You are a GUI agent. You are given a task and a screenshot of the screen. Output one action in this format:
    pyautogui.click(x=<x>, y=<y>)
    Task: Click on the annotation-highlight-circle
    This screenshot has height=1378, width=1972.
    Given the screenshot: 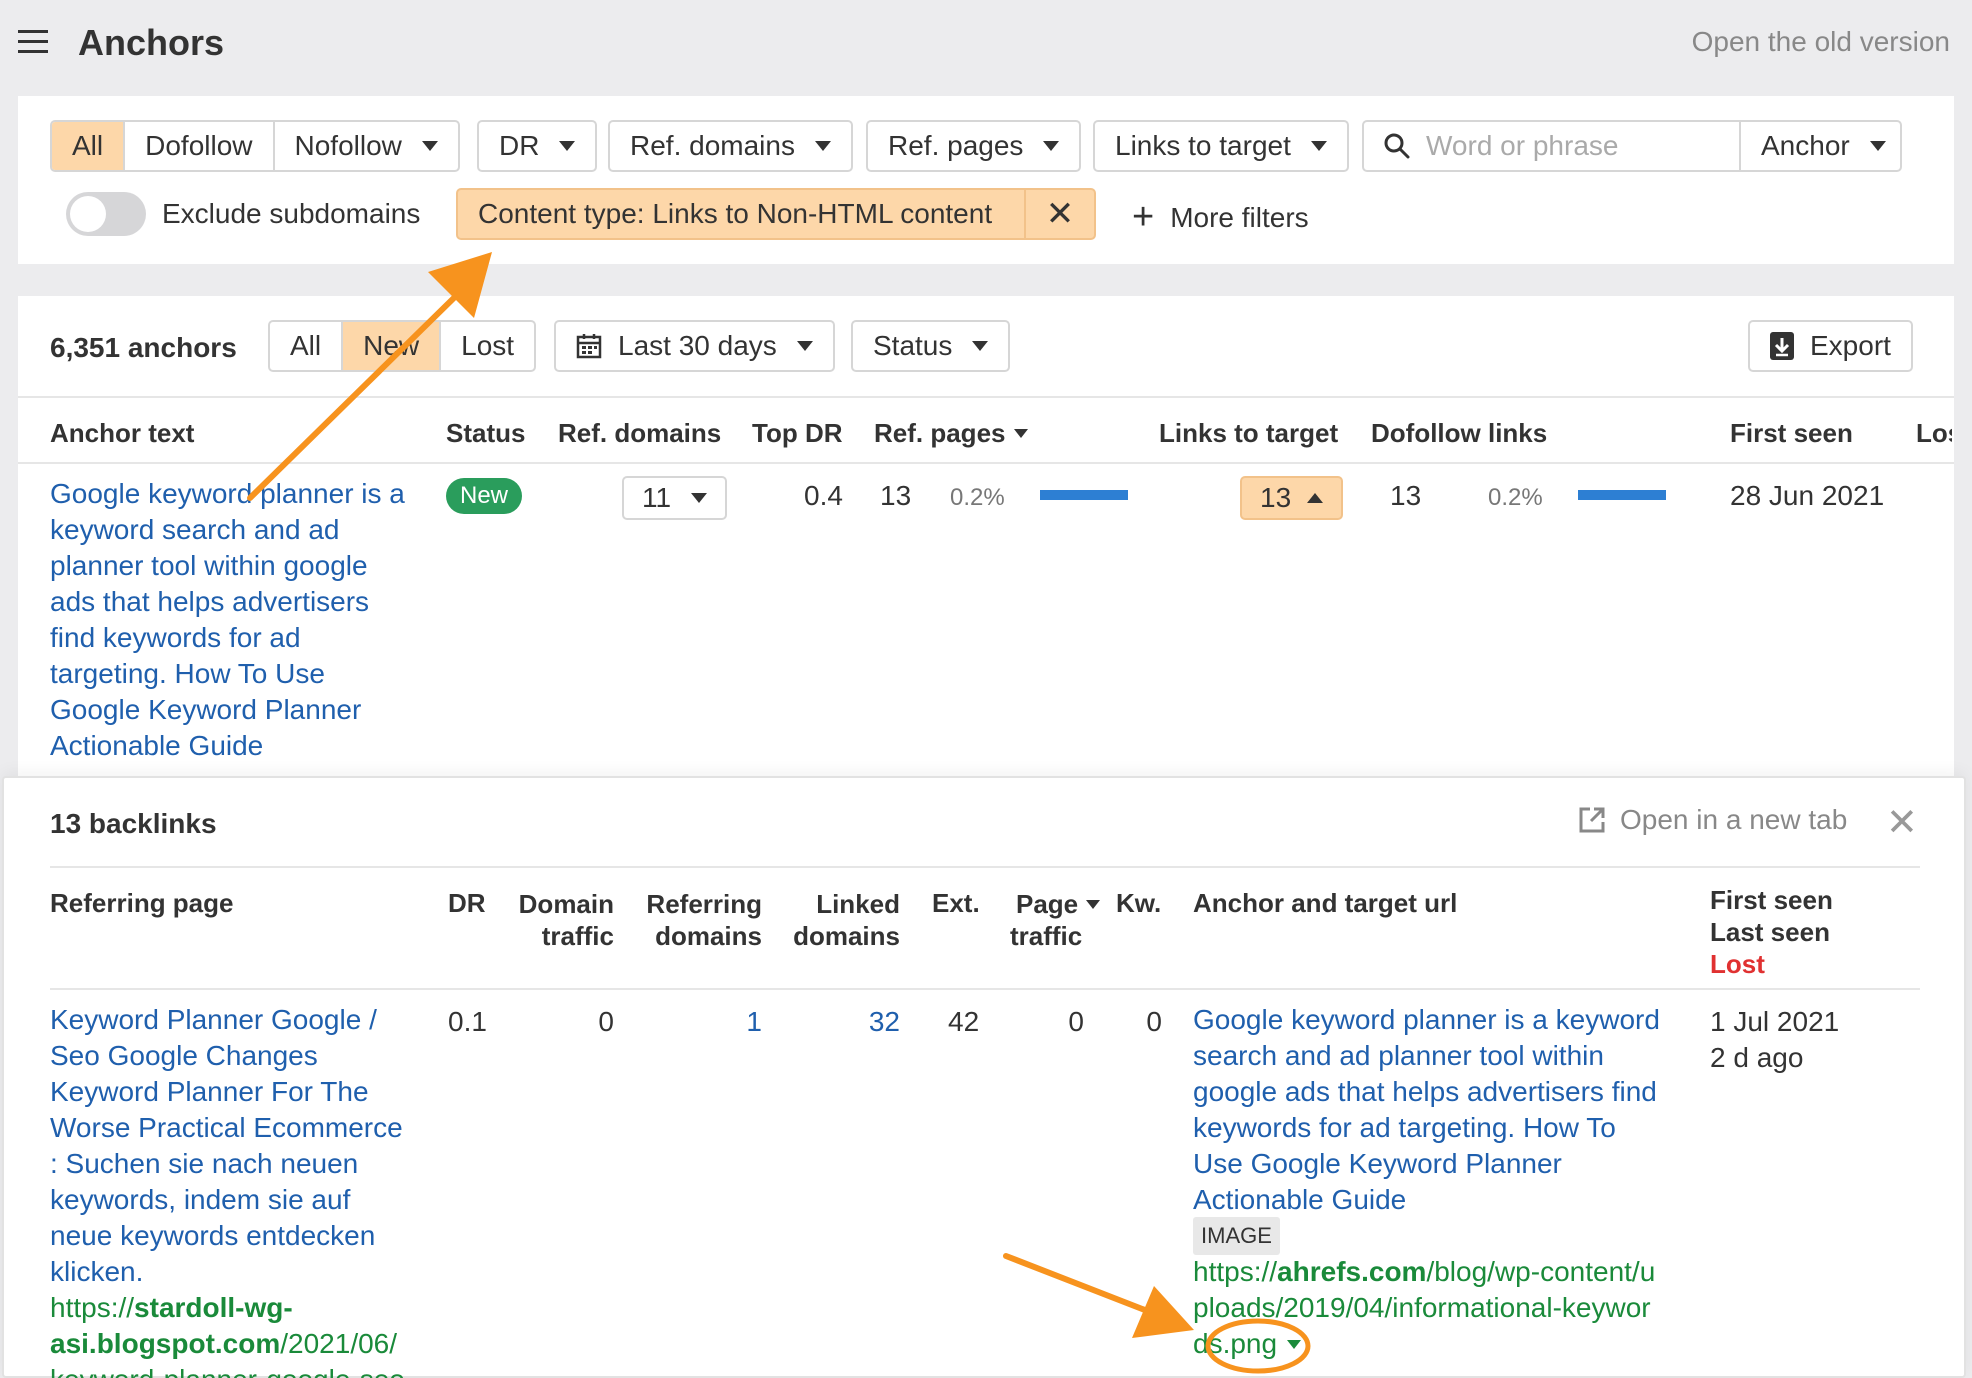 What is the action you would take?
    pyautogui.click(x=1258, y=1346)
    